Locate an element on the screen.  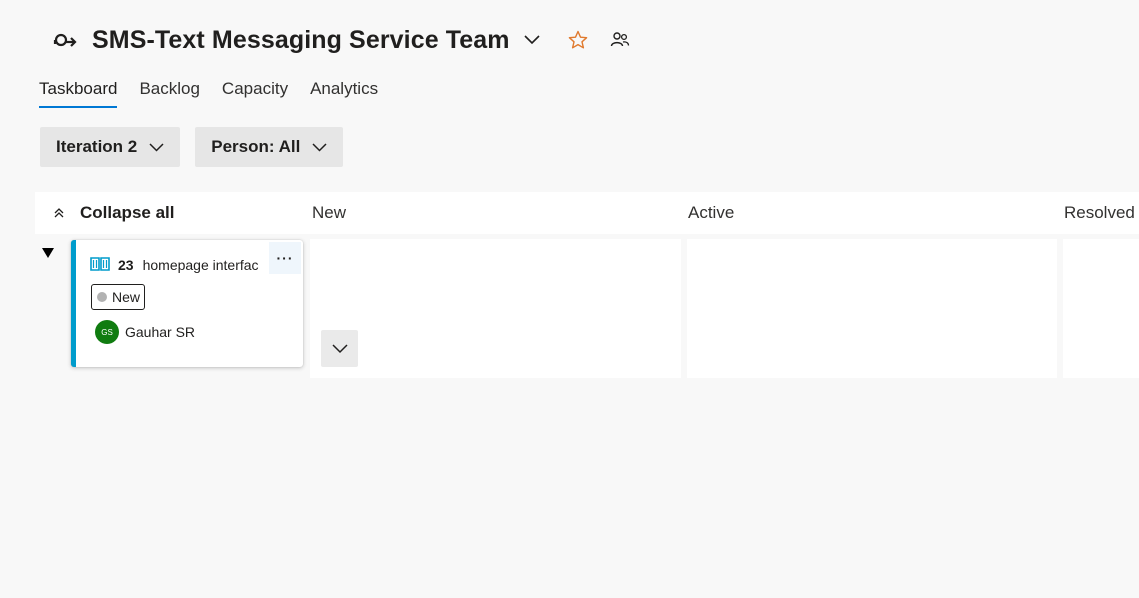
assignee-name: Gauhar SR is located at coordinates (160, 332).